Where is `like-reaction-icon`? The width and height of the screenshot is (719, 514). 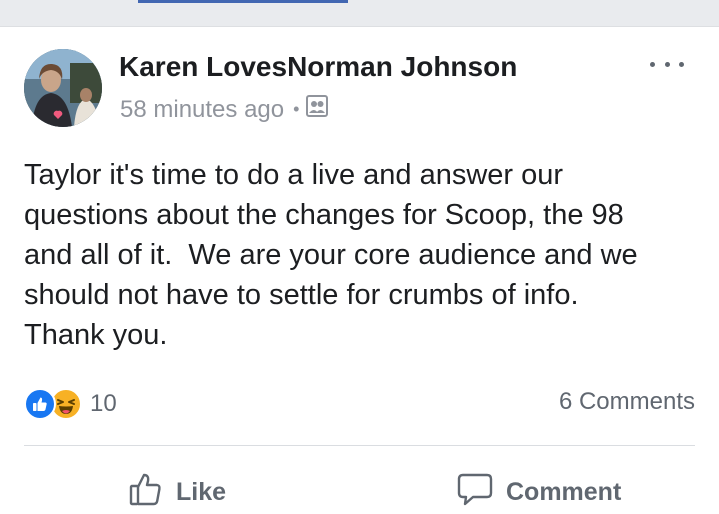
like-reaction-icon is located at coordinates (40, 404).